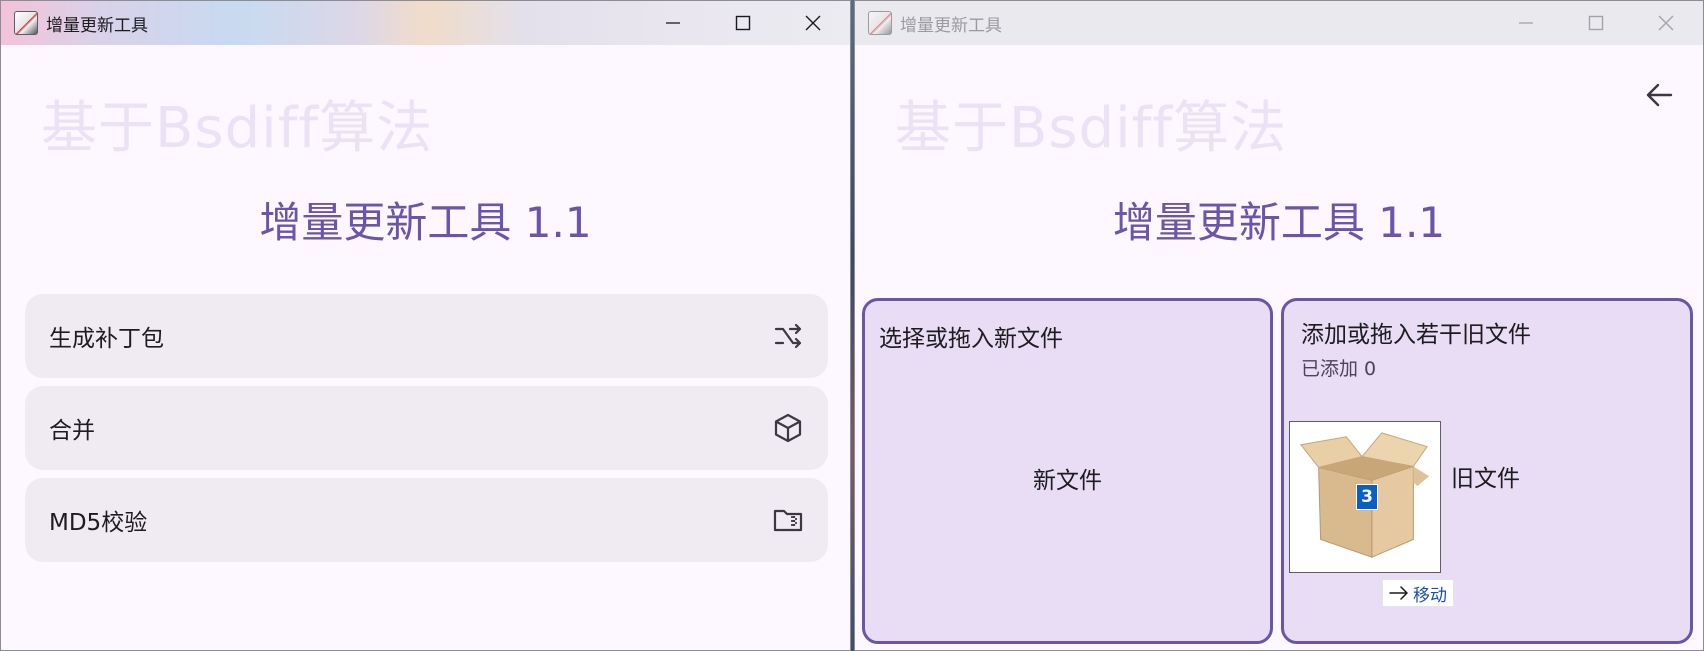  What do you see at coordinates (98, 523) in the screenshot?
I see `md5-verify-label: MD5校验` at bounding box center [98, 523].